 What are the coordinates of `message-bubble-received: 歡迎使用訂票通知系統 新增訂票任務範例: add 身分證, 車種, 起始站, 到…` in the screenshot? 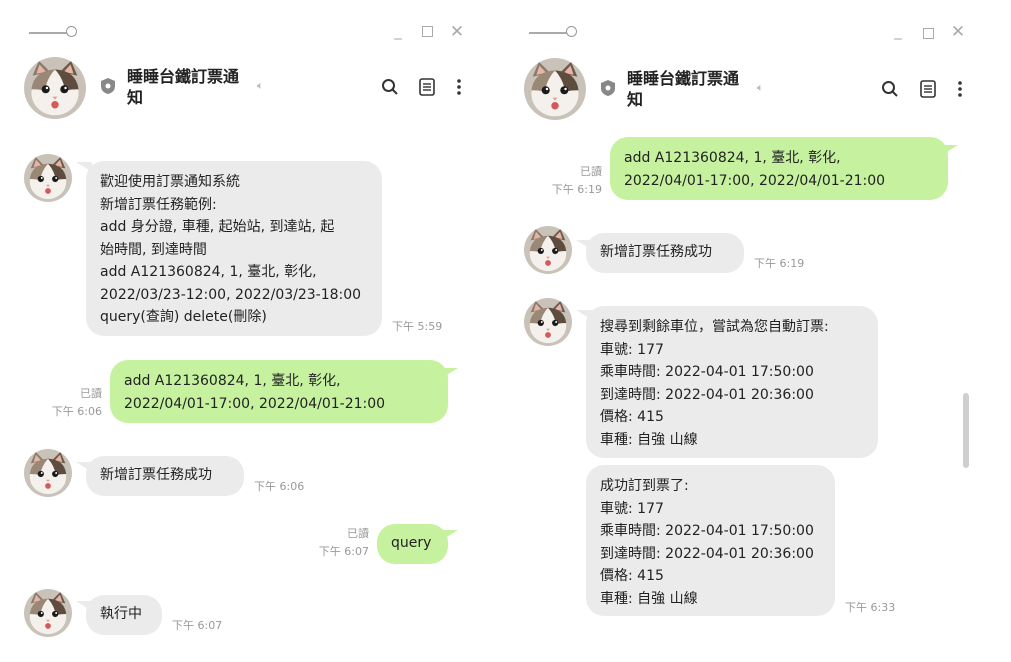 It's located at (234, 248).